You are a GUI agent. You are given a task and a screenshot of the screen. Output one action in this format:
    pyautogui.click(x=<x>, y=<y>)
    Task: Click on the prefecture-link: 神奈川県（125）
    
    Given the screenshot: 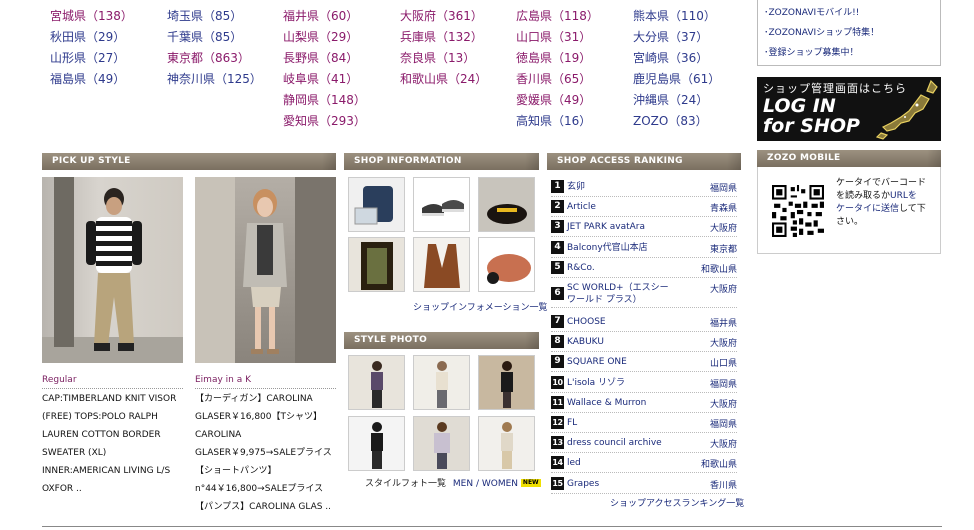 What is the action you would take?
    pyautogui.click(x=224, y=81)
    